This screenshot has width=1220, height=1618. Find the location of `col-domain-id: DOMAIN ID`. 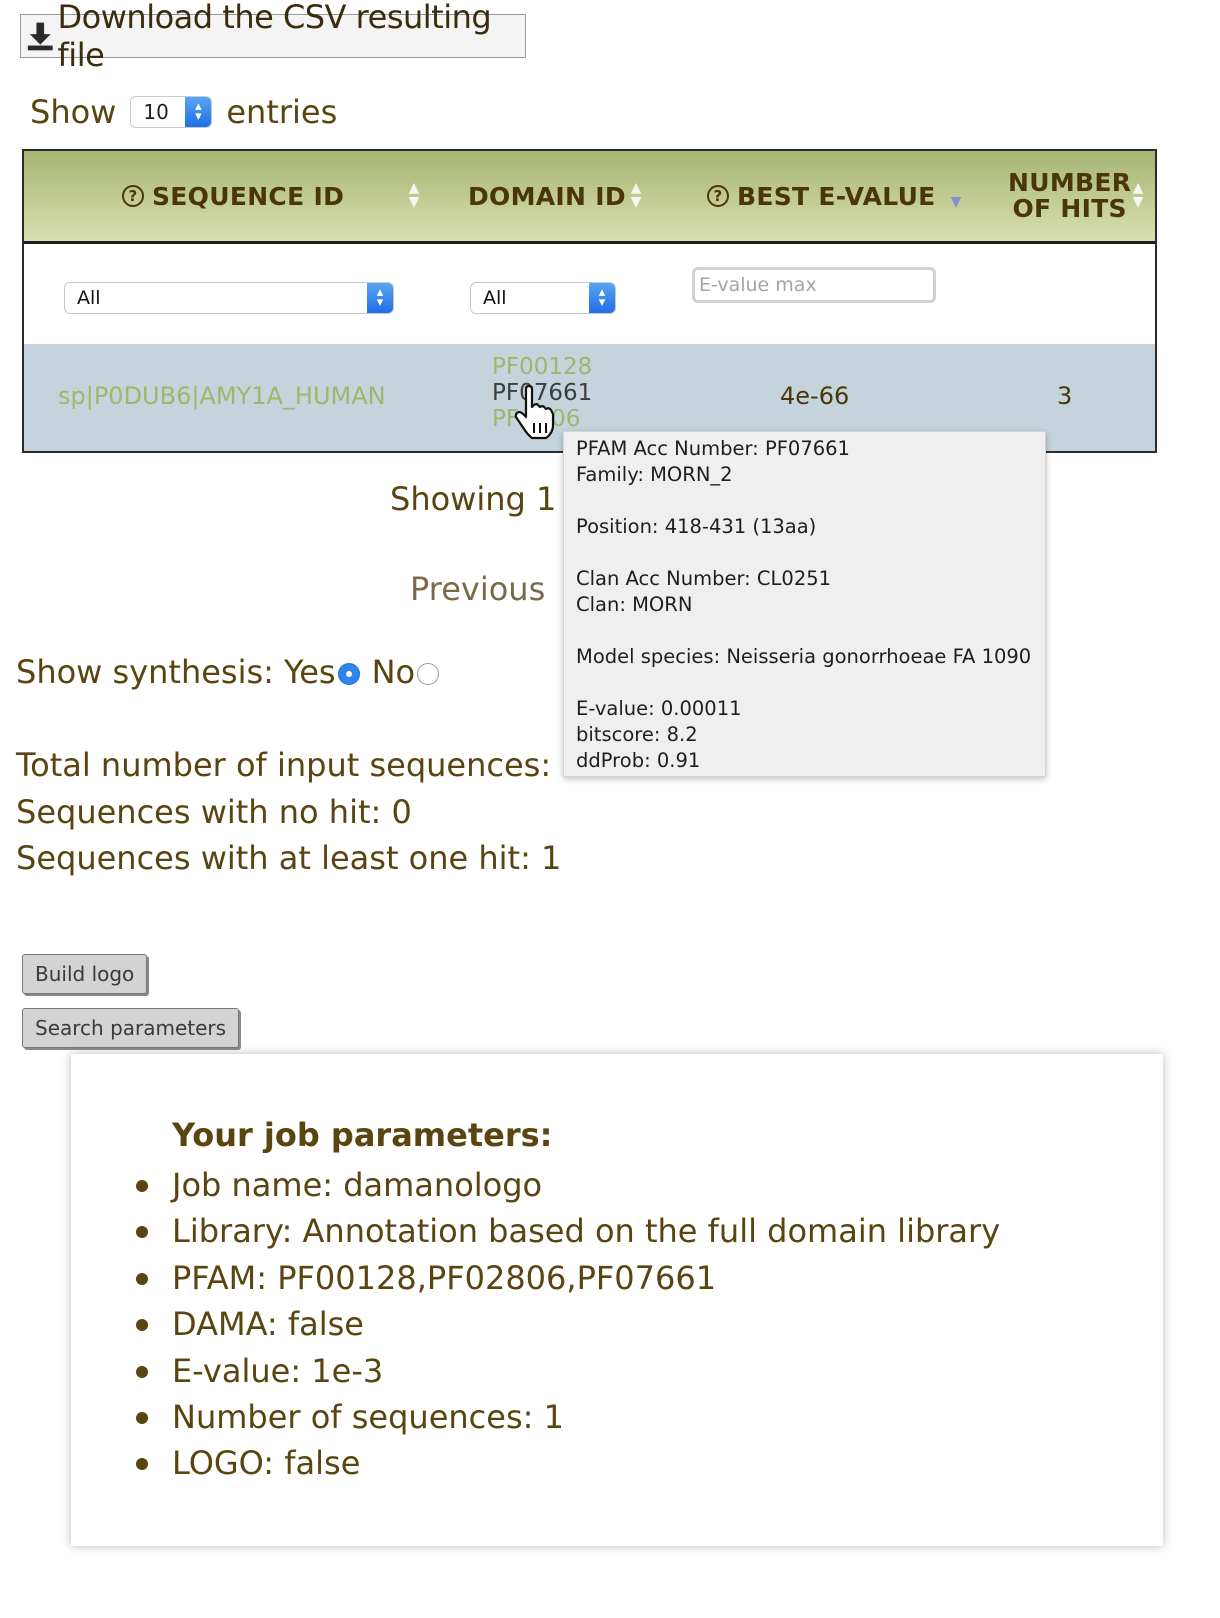

col-domain-id: DOMAIN ID is located at coordinates (547, 196).